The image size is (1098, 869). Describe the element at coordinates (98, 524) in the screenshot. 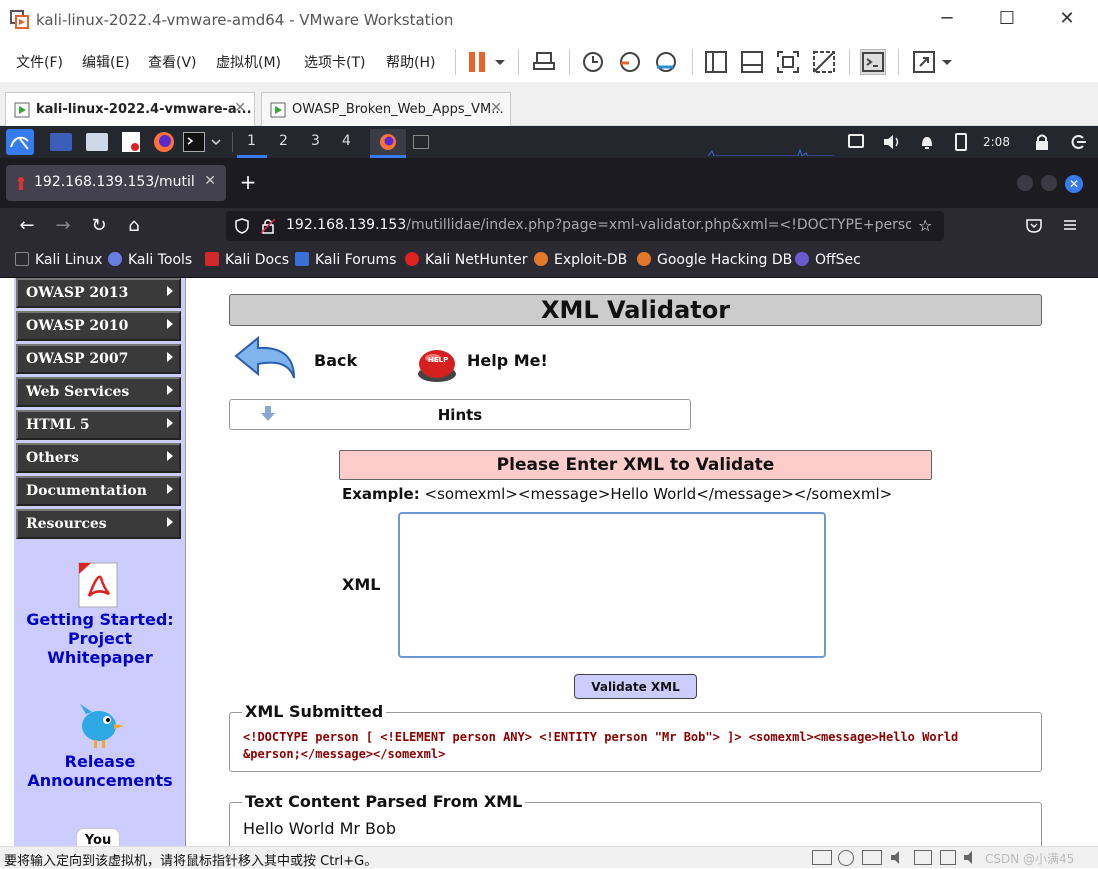

I see `sidebar-item-resources: Resources` at that location.